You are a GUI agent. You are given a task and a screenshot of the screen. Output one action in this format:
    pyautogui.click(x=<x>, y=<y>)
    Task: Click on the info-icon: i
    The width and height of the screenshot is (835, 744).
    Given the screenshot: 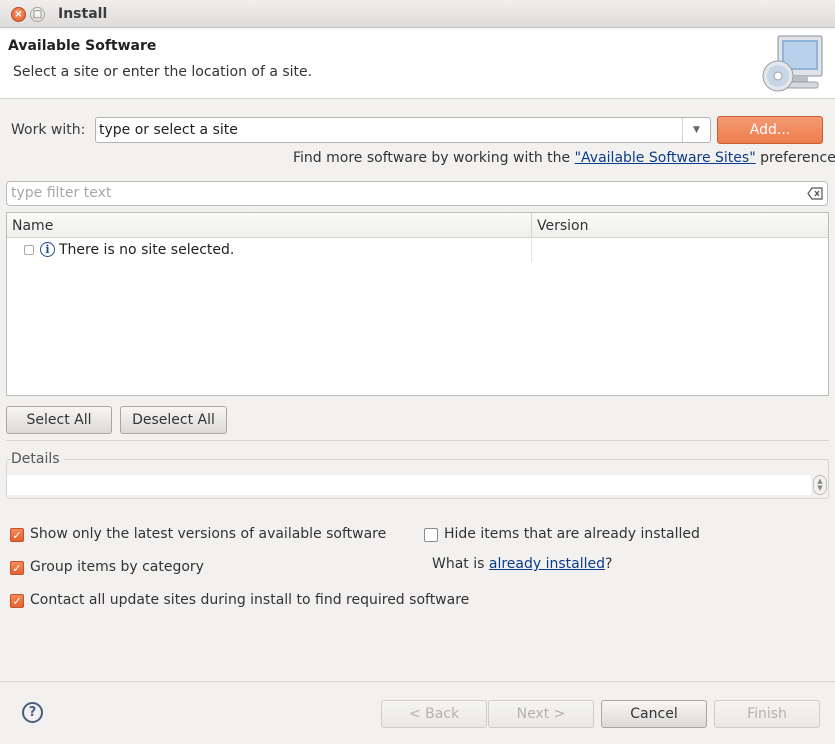 What is the action you would take?
    pyautogui.click(x=47, y=249)
    